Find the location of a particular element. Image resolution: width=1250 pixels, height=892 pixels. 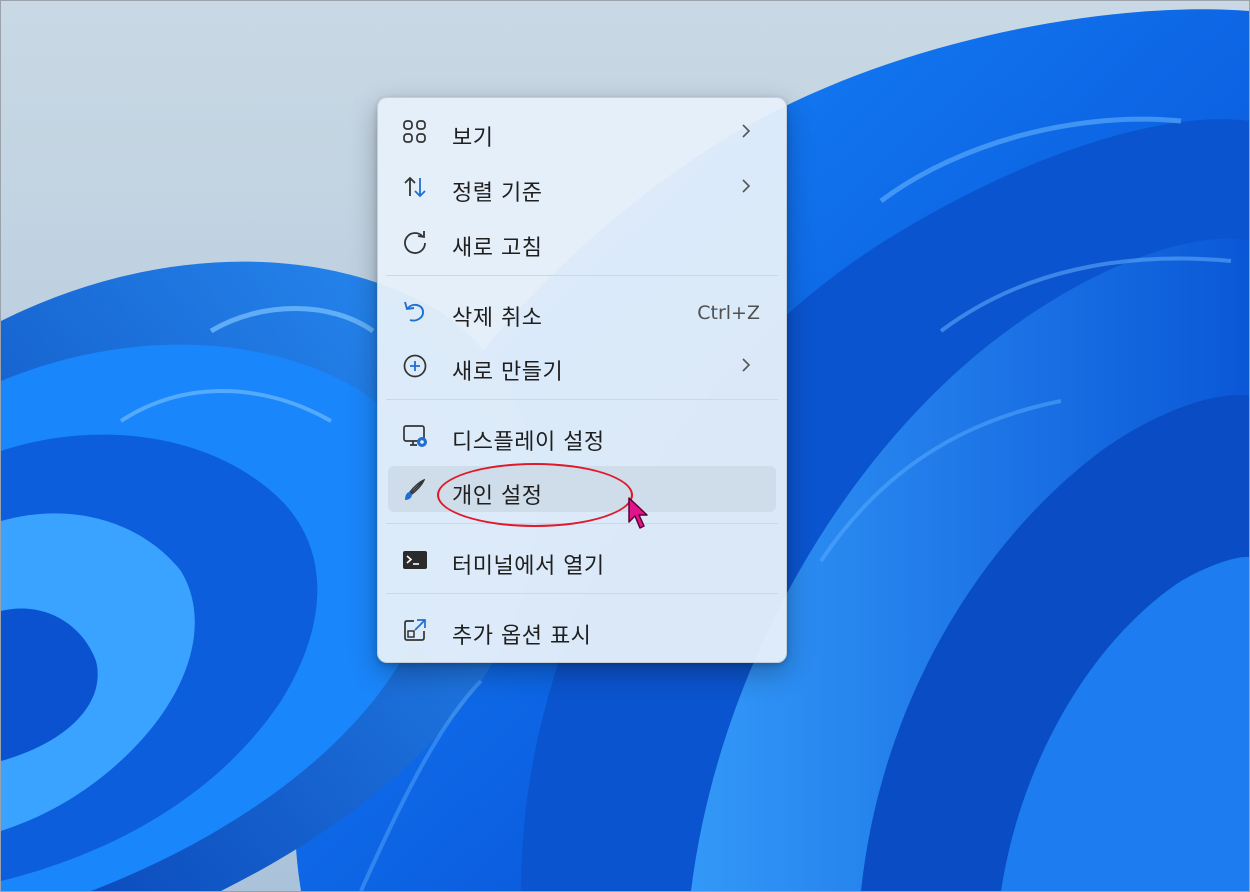

undo-icon is located at coordinates (414, 311).